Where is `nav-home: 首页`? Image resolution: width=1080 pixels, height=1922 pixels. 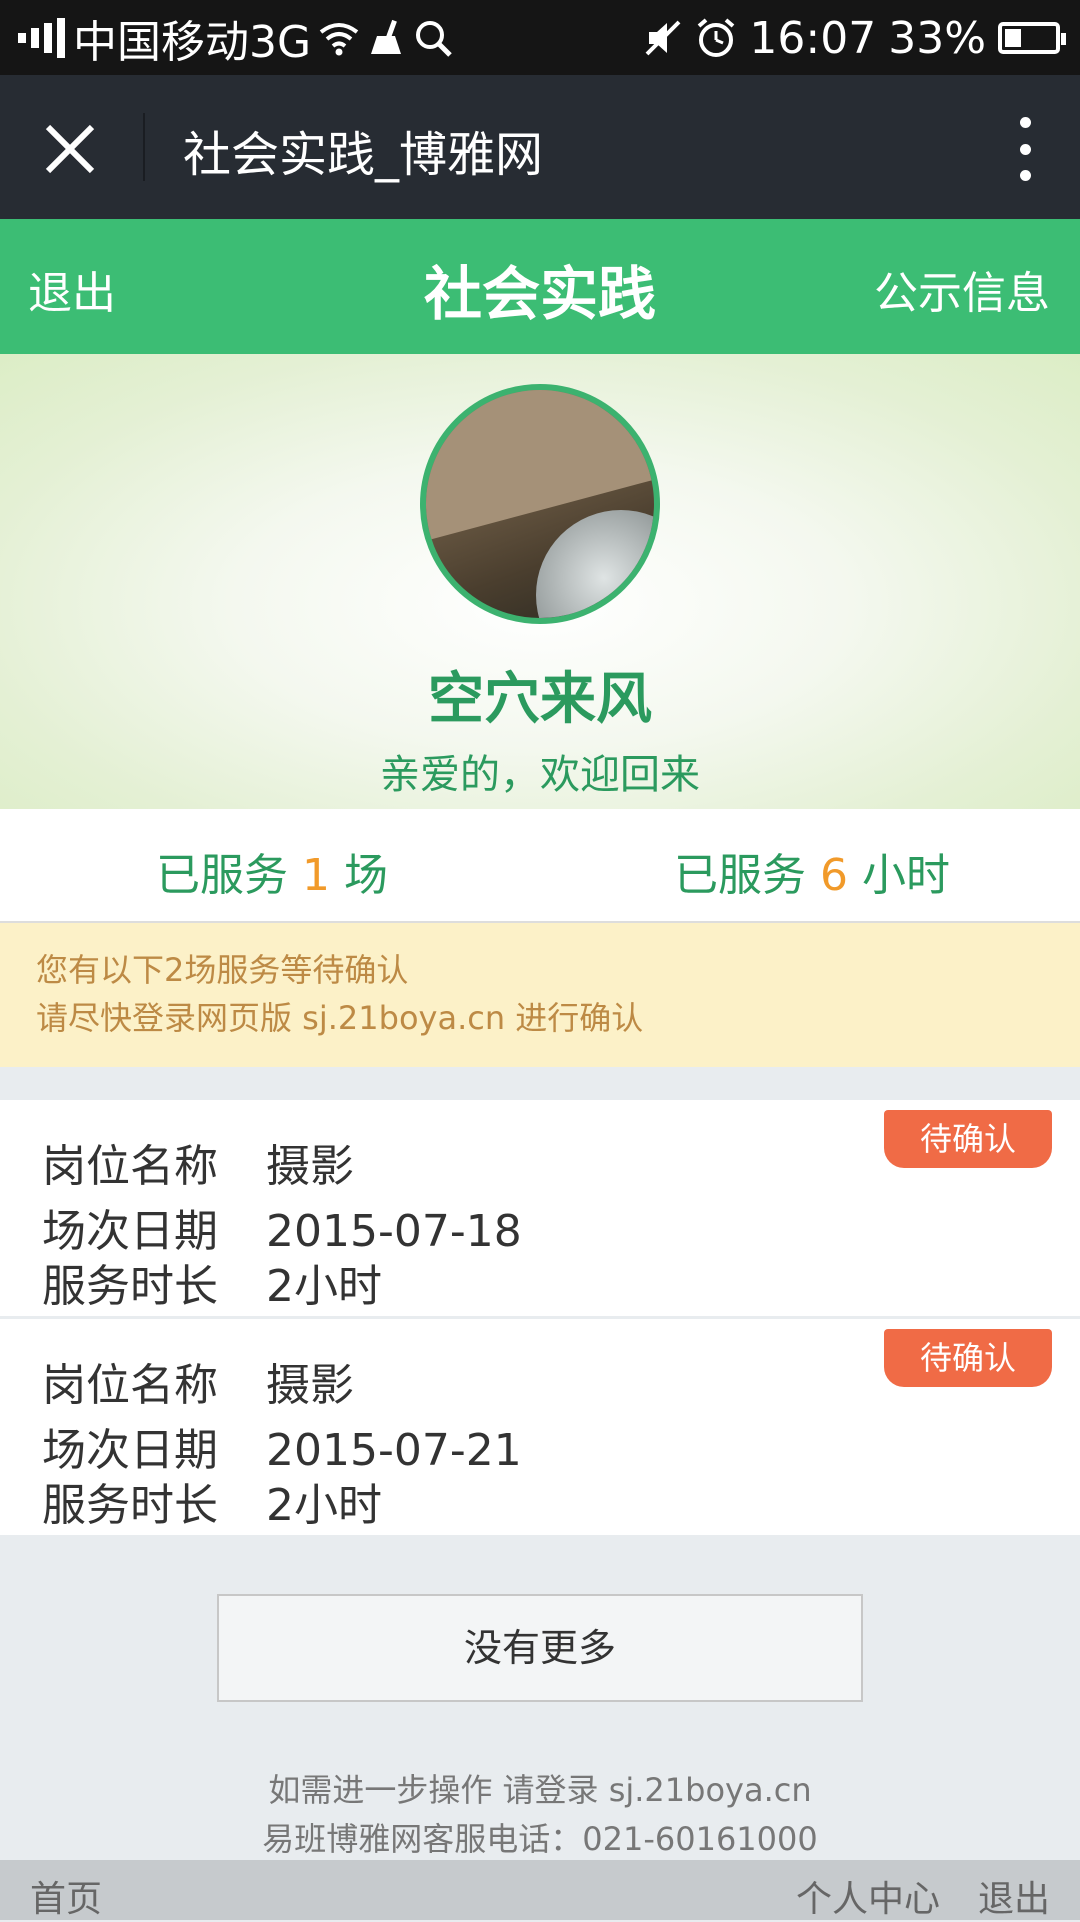 nav-home: 首页 is located at coordinates (66, 1896).